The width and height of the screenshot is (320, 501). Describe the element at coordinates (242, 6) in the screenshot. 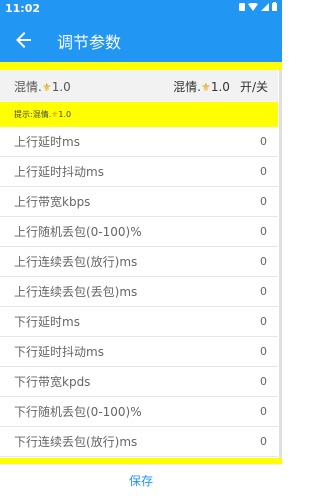

I see `sim-icon` at that location.